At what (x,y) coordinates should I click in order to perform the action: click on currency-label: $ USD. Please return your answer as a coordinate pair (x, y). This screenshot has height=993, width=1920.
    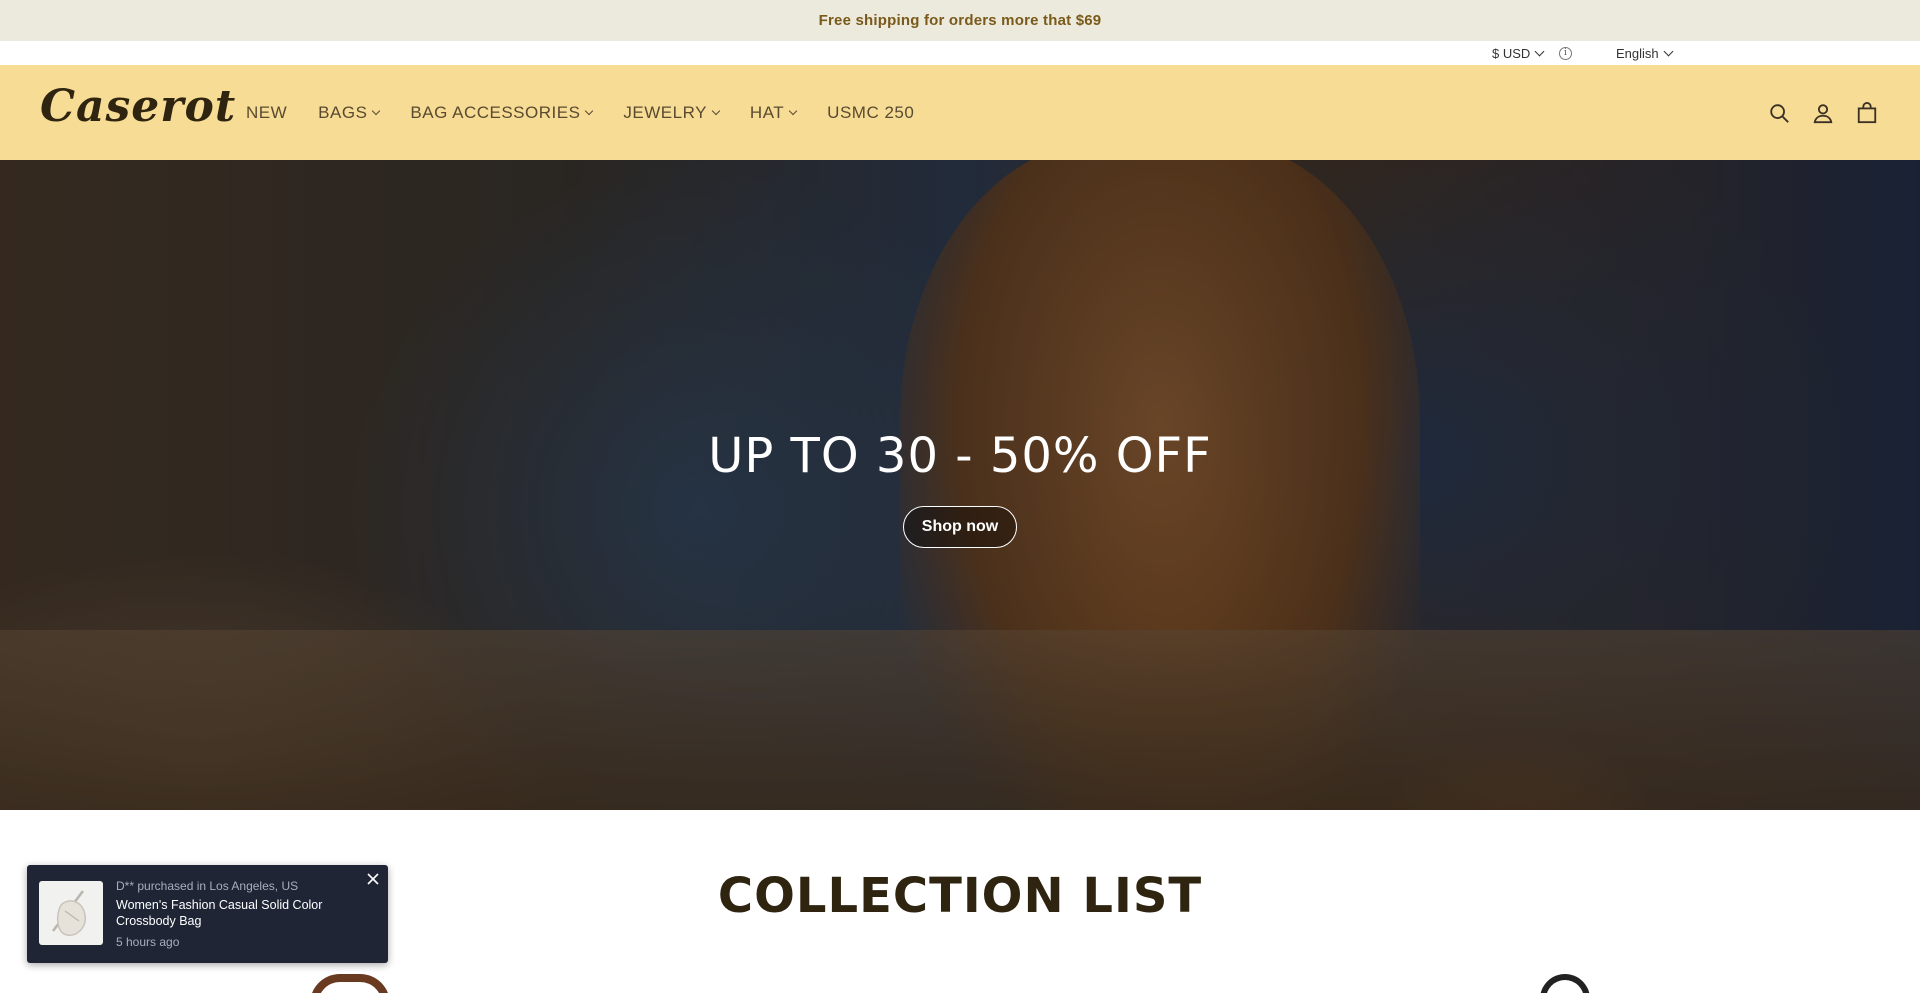
    Looking at the image, I should click on (1511, 53).